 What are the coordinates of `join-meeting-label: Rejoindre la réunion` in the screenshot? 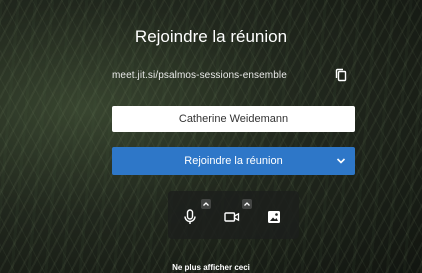 It's located at (233, 161).